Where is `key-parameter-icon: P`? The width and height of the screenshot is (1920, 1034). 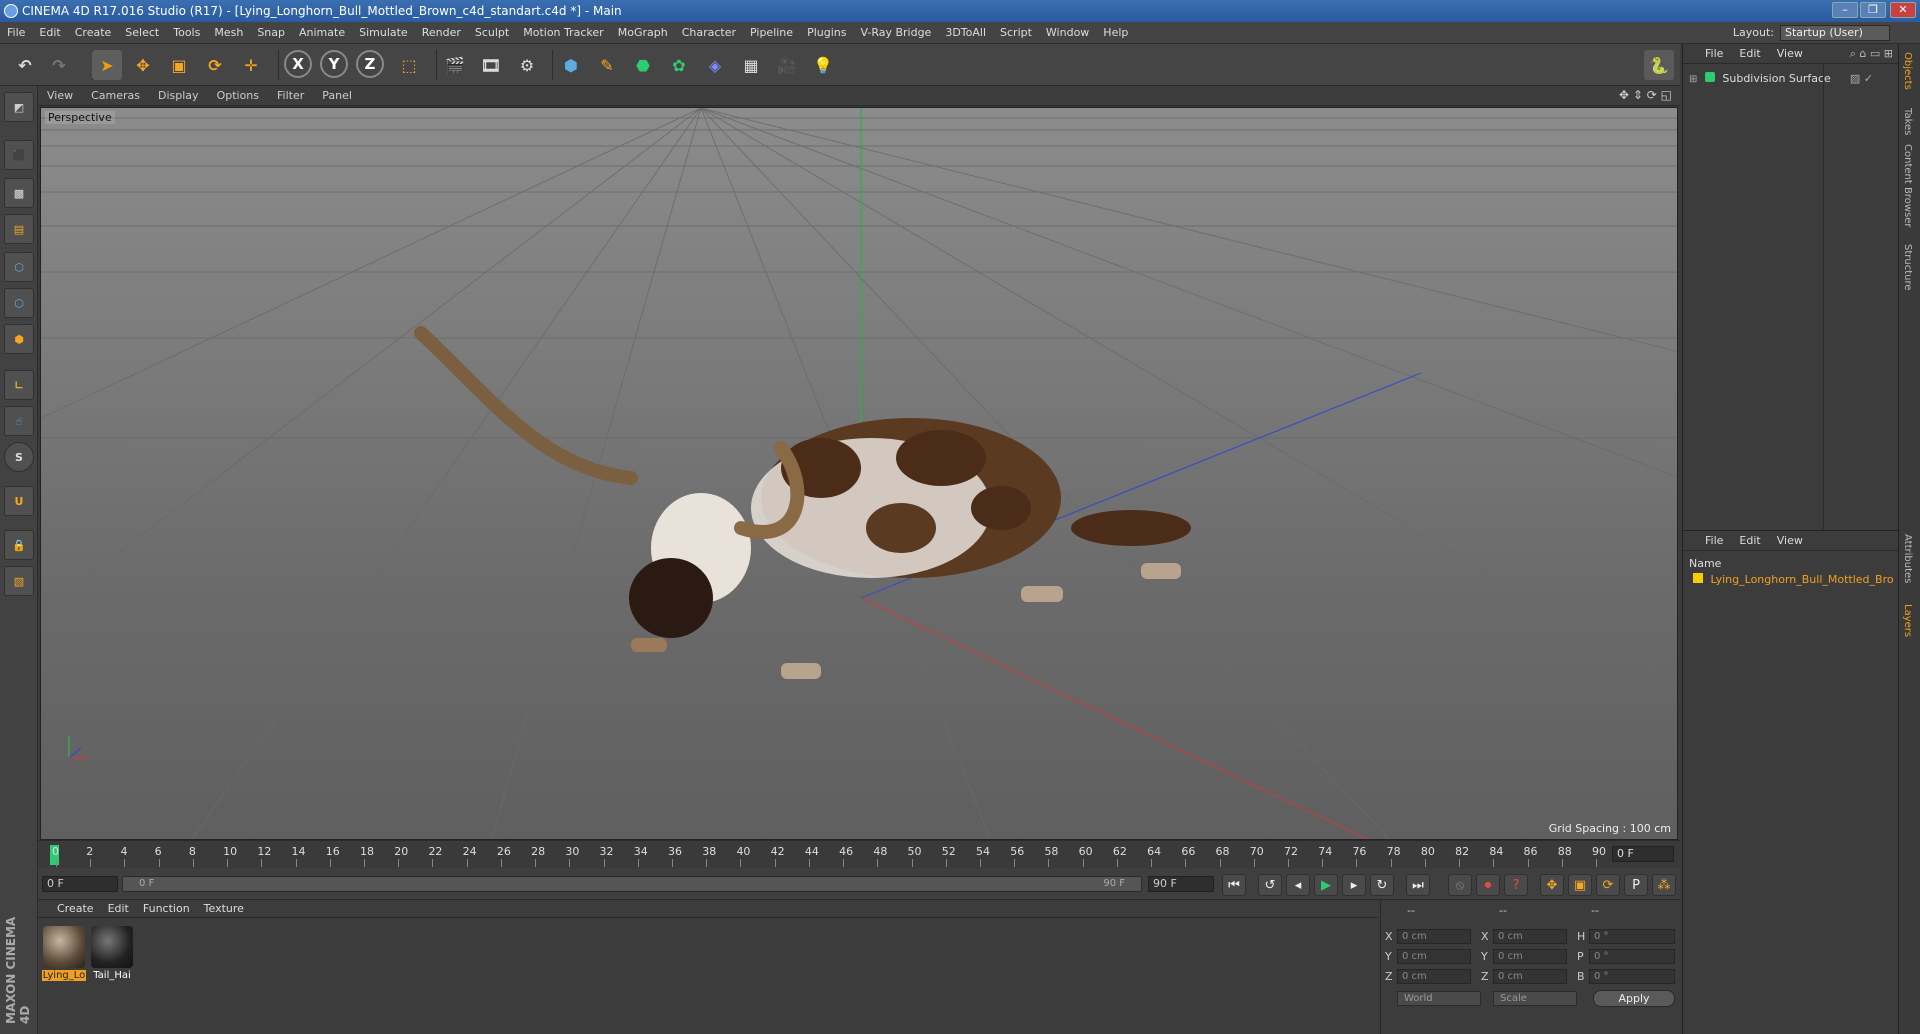 key-parameter-icon: P is located at coordinates (1636, 885).